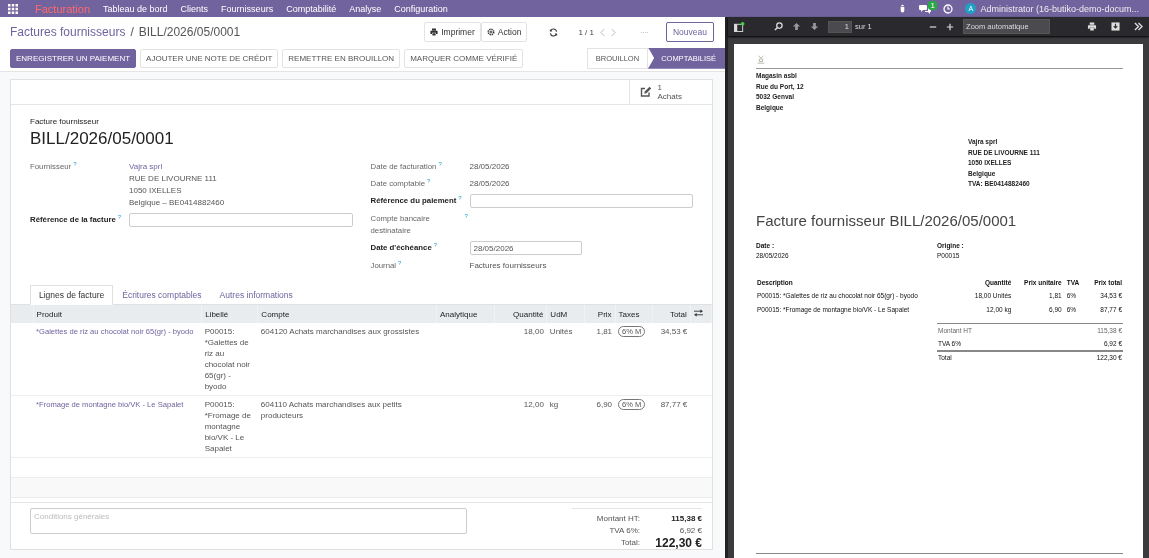 This screenshot has height=558, width=1149. I want to click on table-cell: 604110 Achats marchandises aux petits producteurs, so click(331, 410).